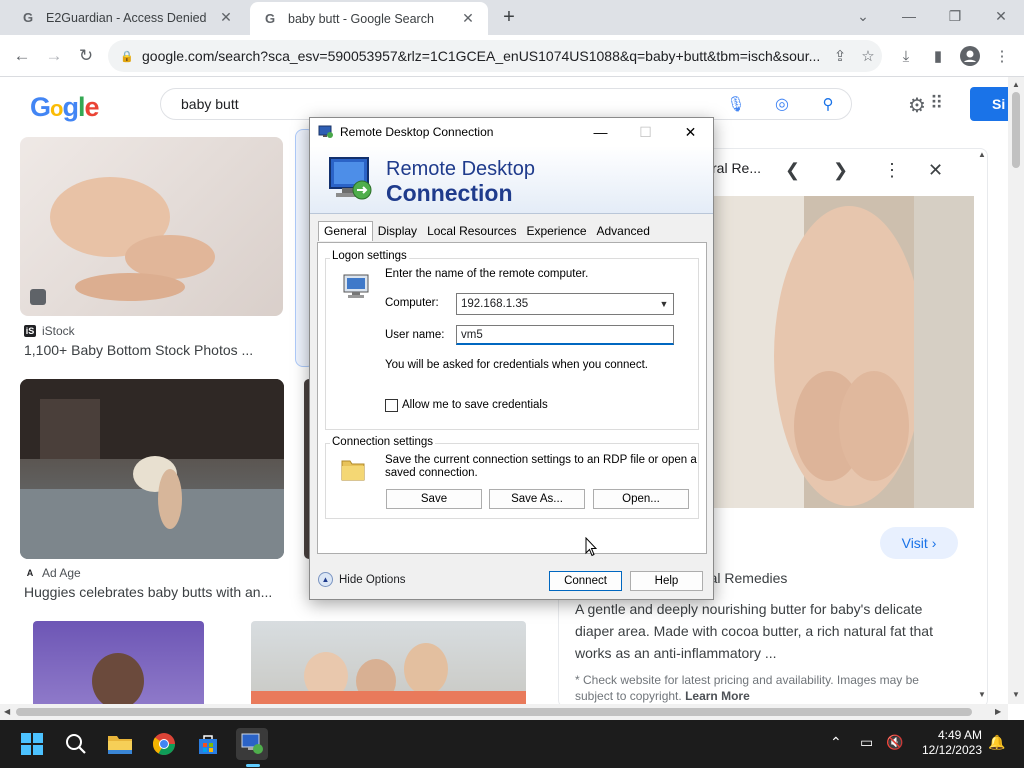 The width and height of the screenshot is (1024, 768). What do you see at coordinates (120, 744) in the screenshot?
I see `file-explorer-icon` at bounding box center [120, 744].